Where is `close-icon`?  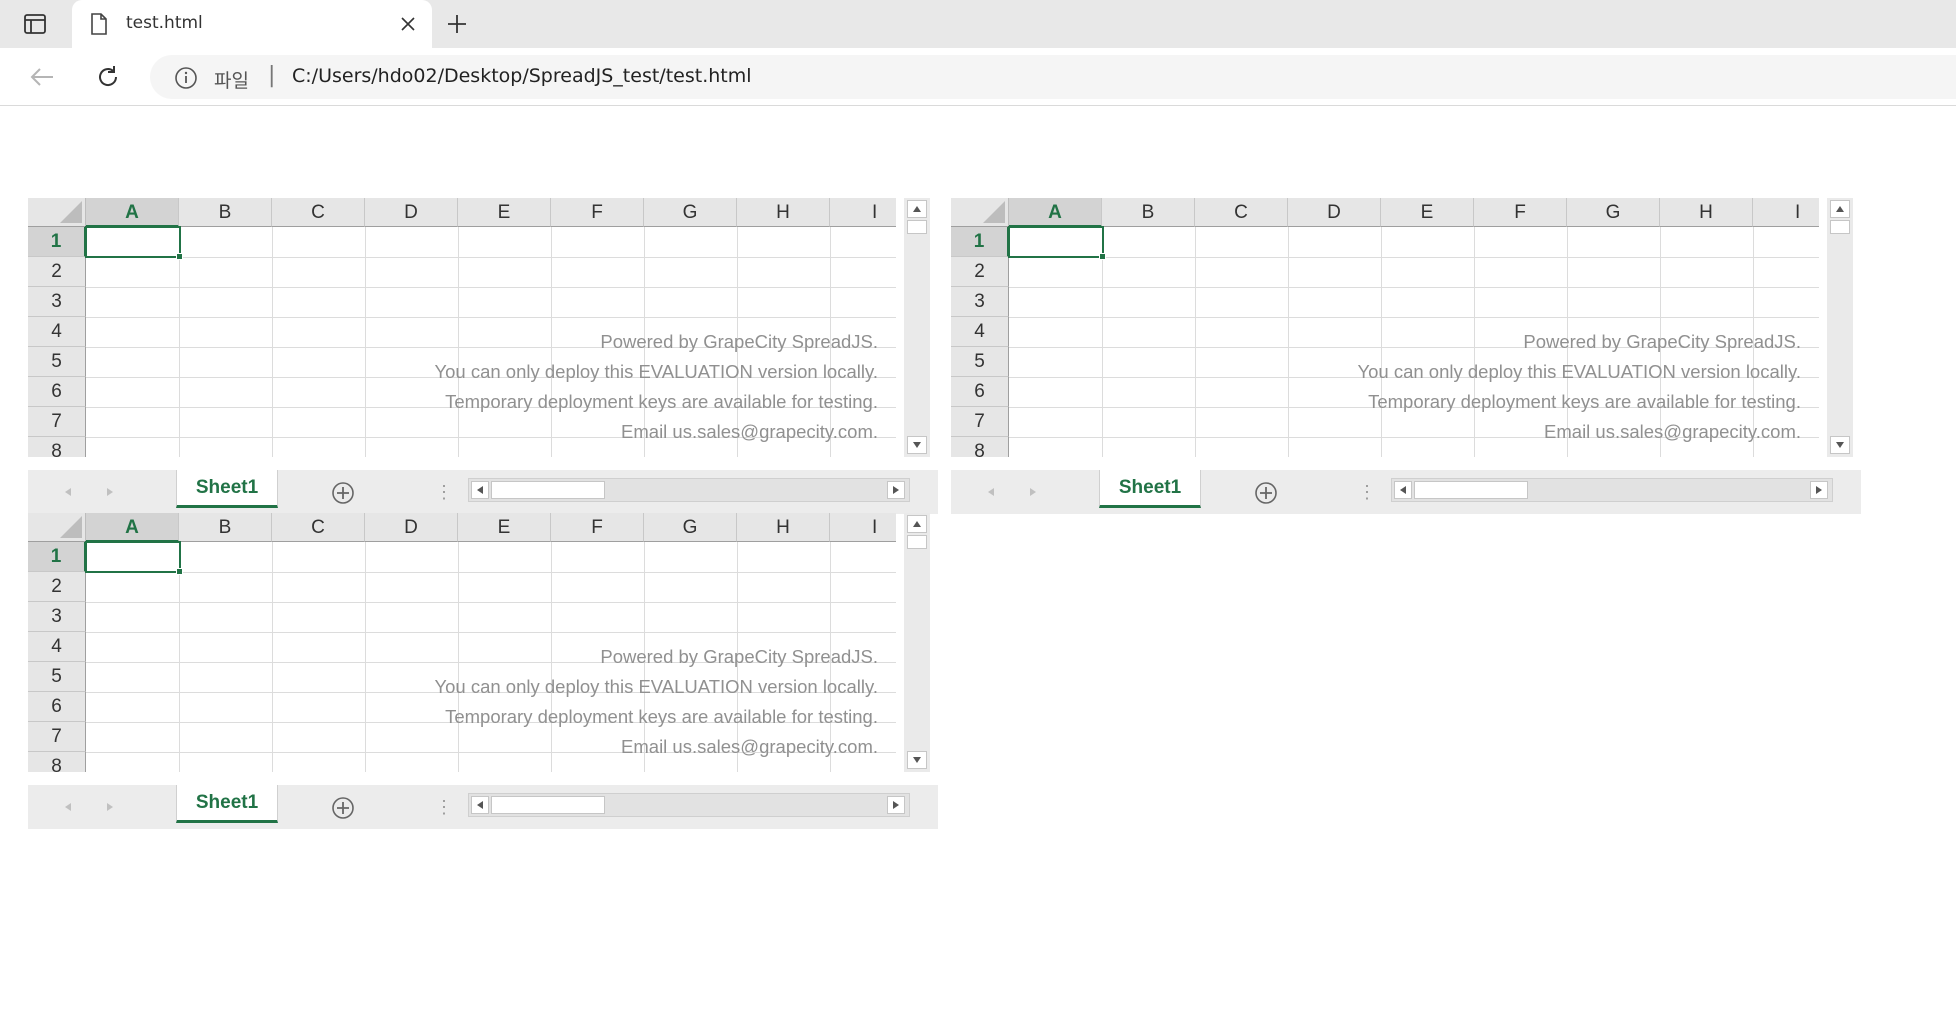
close-icon is located at coordinates (408, 24).